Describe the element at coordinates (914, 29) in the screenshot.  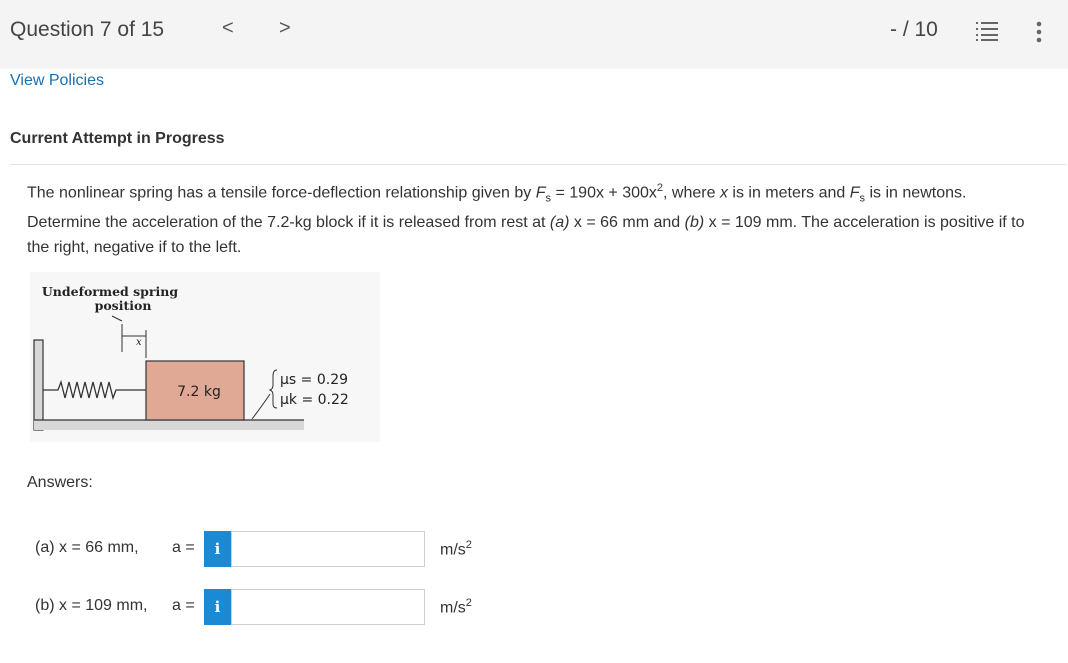
I see `score-display: - / 10` at that location.